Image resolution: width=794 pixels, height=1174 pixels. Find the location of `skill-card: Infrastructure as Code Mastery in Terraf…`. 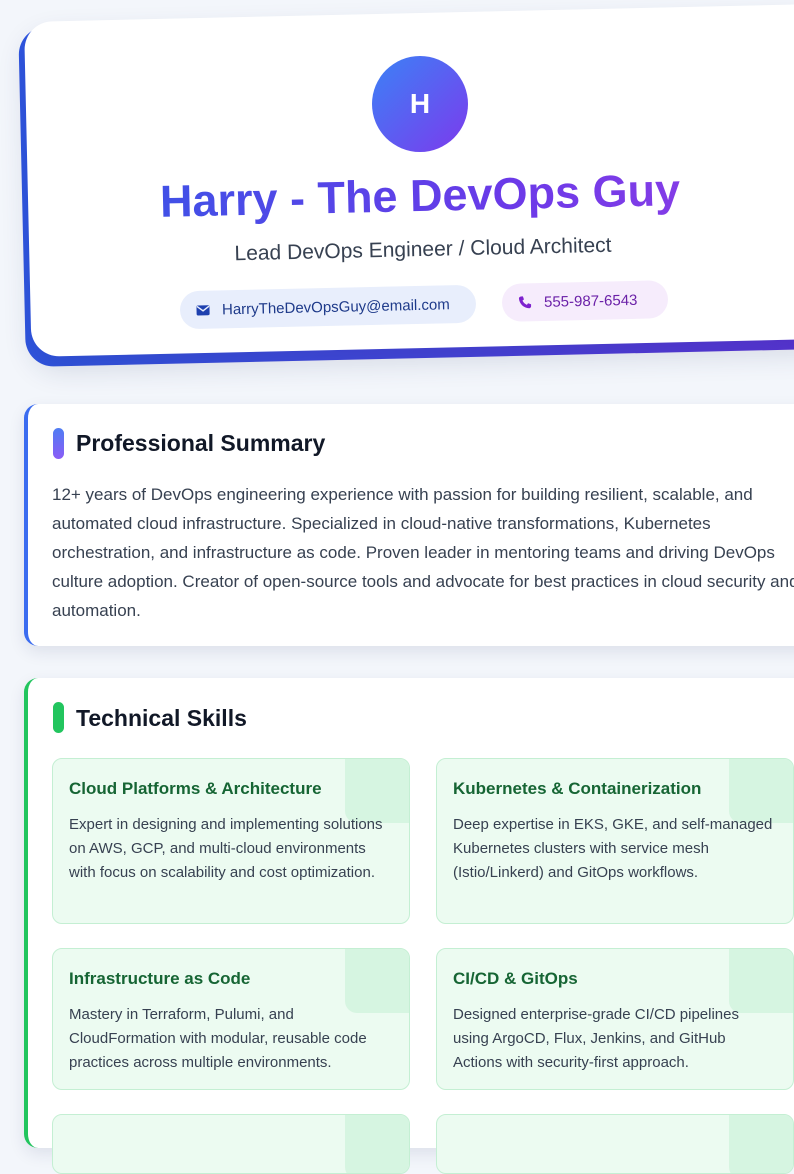

skill-card: Infrastructure as Code Mastery in Terraf… is located at coordinates (231, 1019).